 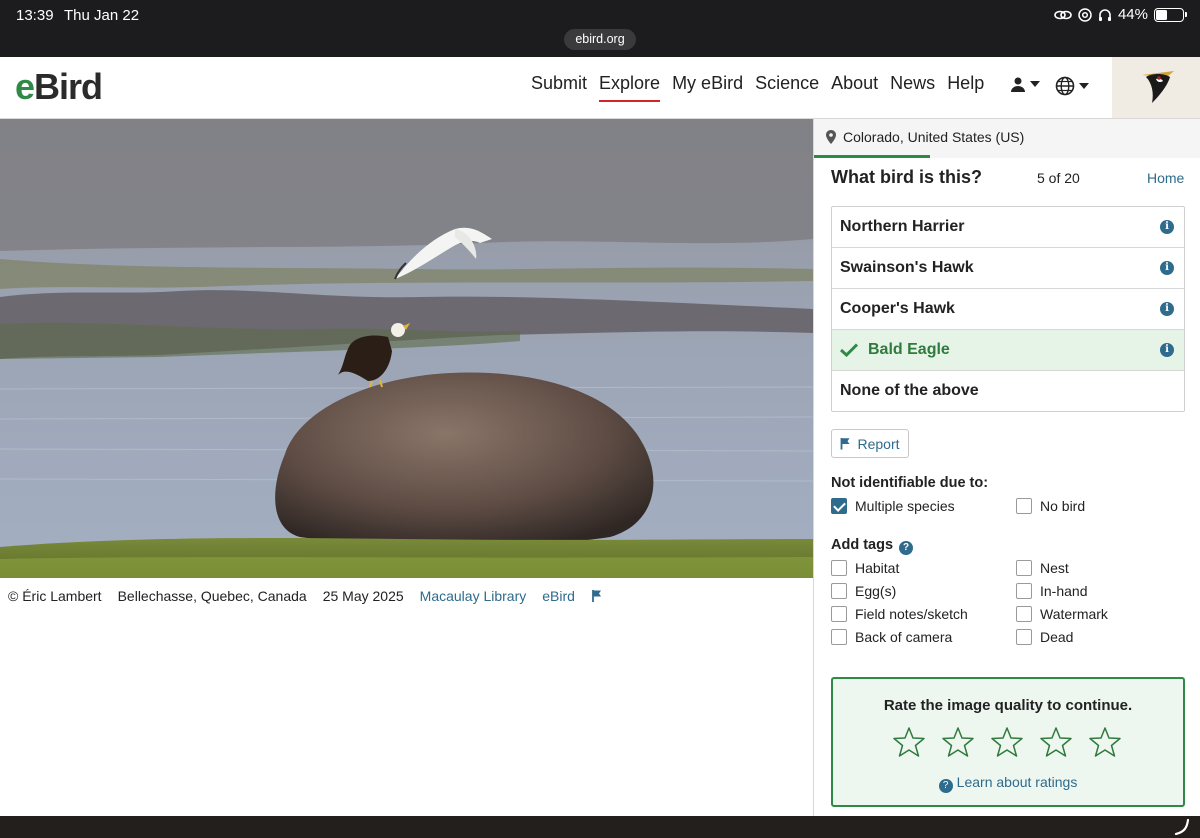 I want to click on checkbox-label: No bird, so click(x=1063, y=506).